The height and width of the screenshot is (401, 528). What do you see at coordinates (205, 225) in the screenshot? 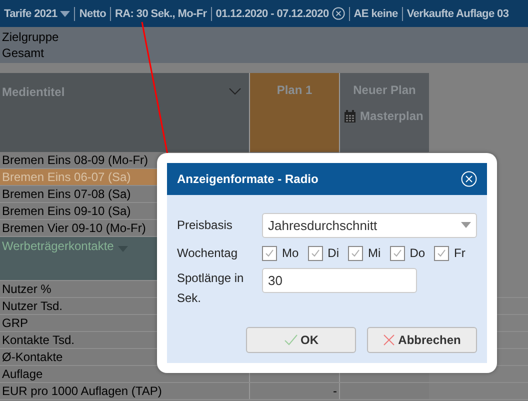
I see `field-label: Preisbasis` at bounding box center [205, 225].